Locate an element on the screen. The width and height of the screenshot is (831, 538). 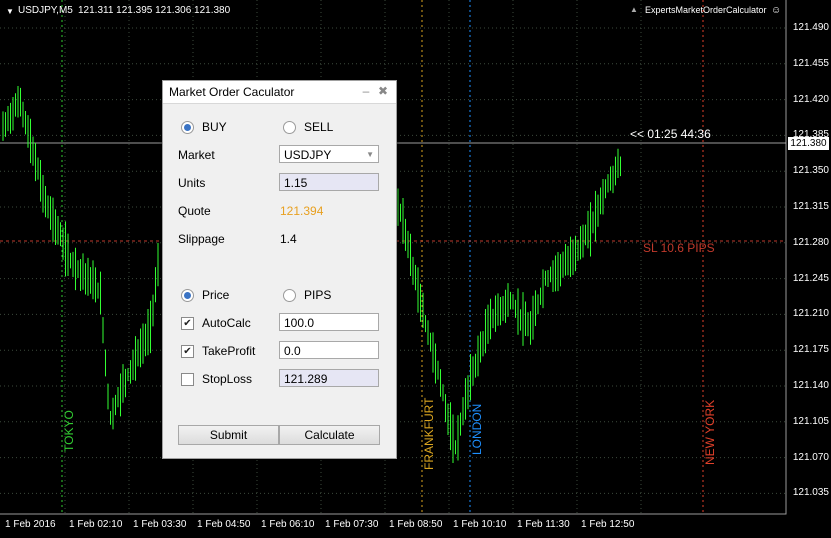
autocalc-checkbox: ✔ is located at coordinates (187, 323).